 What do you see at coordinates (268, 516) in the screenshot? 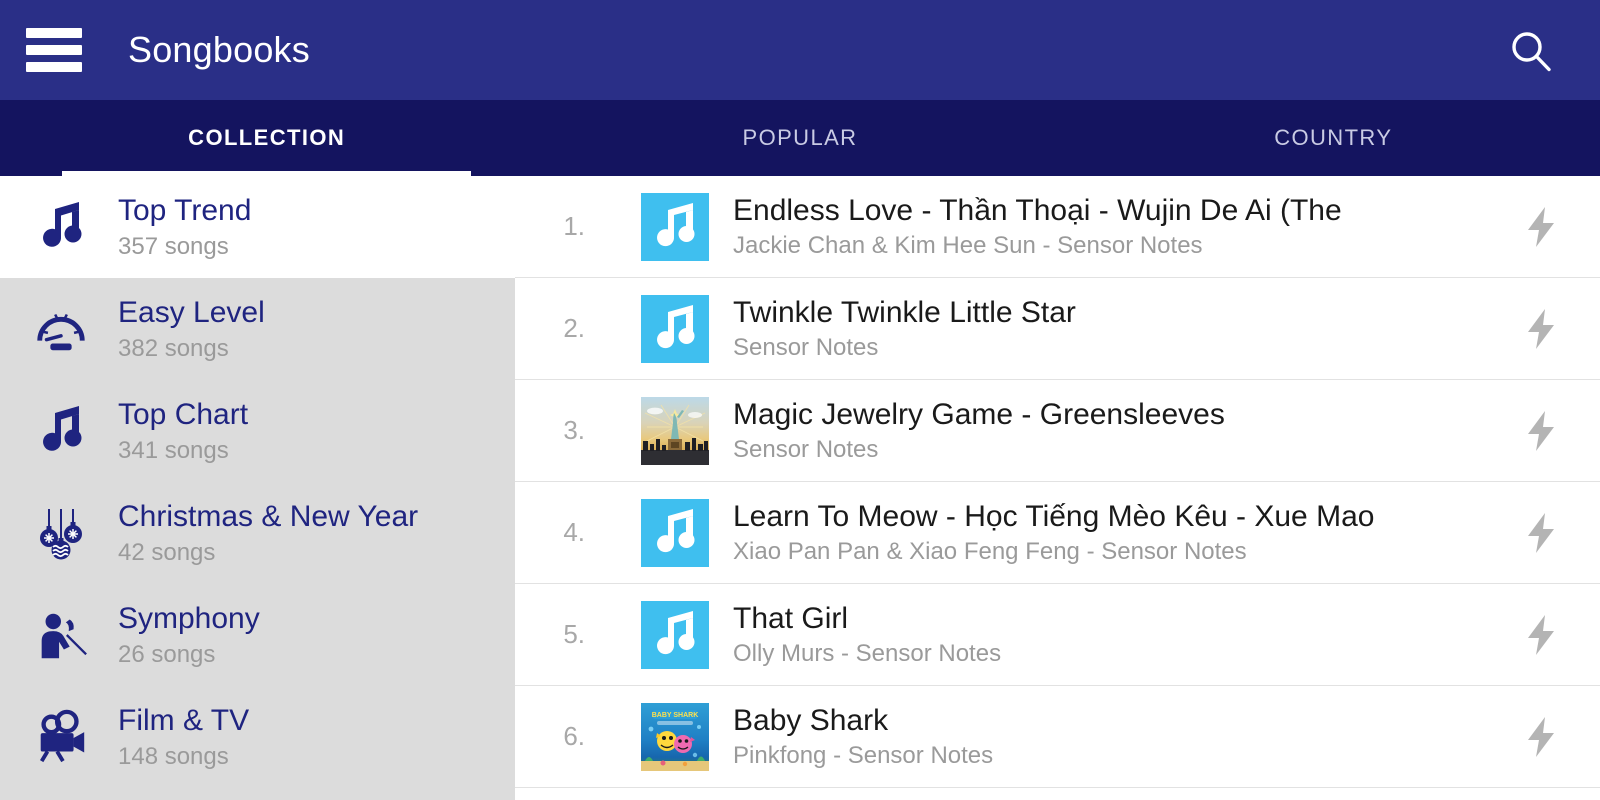
I see `sidebar-item-label: Christmas & New Year` at bounding box center [268, 516].